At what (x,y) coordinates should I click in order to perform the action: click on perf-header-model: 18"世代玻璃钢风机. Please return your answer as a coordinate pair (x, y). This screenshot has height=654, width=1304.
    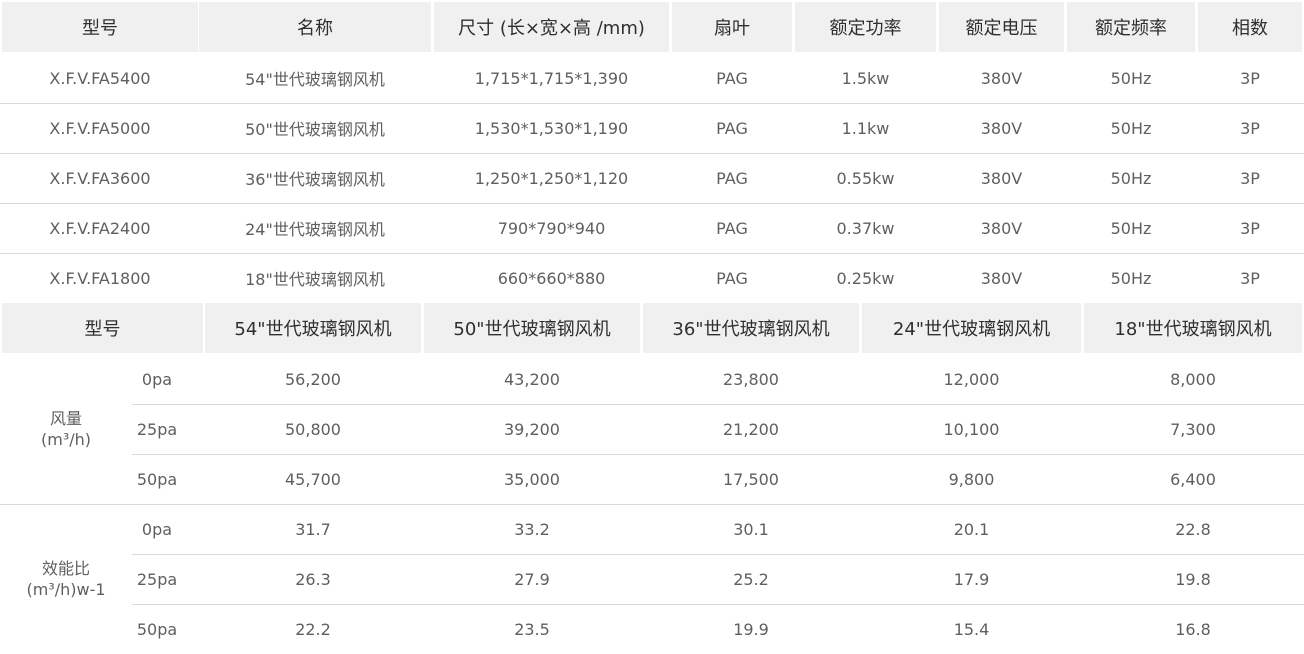
    Looking at the image, I should click on (1193, 329).